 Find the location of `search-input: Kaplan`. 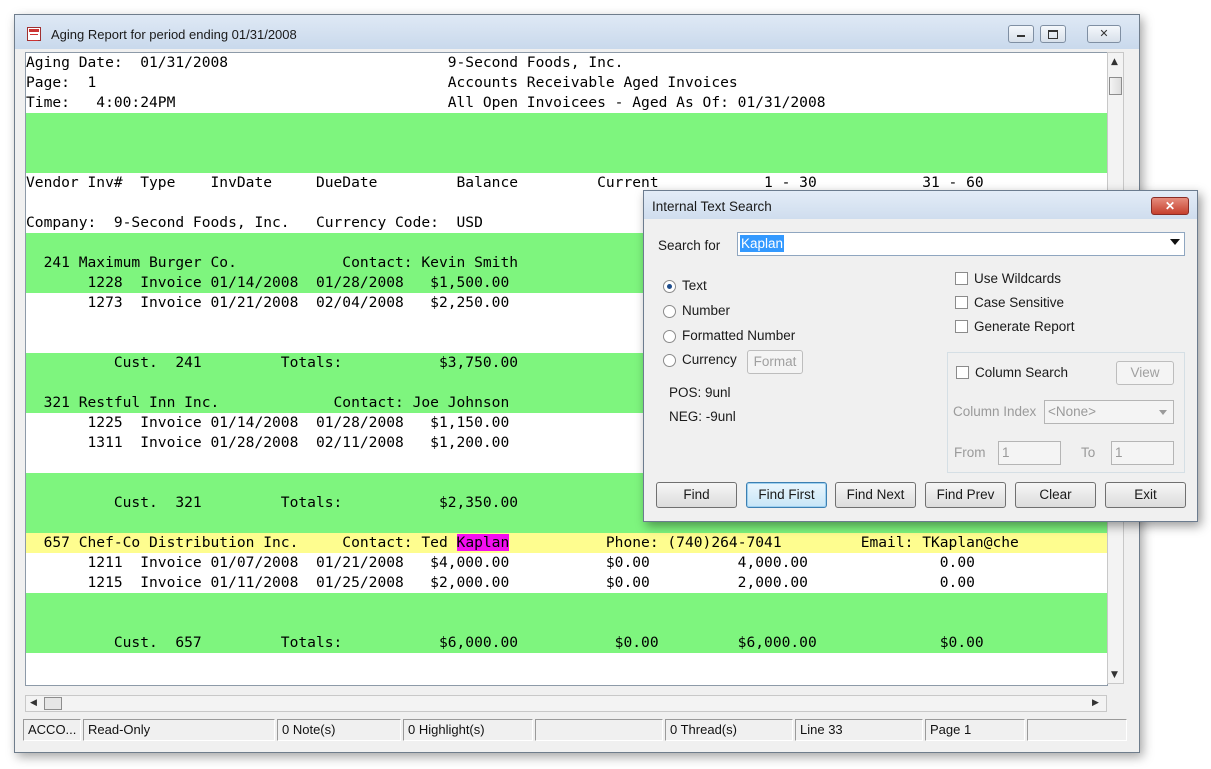

search-input: Kaplan is located at coordinates (961, 244).